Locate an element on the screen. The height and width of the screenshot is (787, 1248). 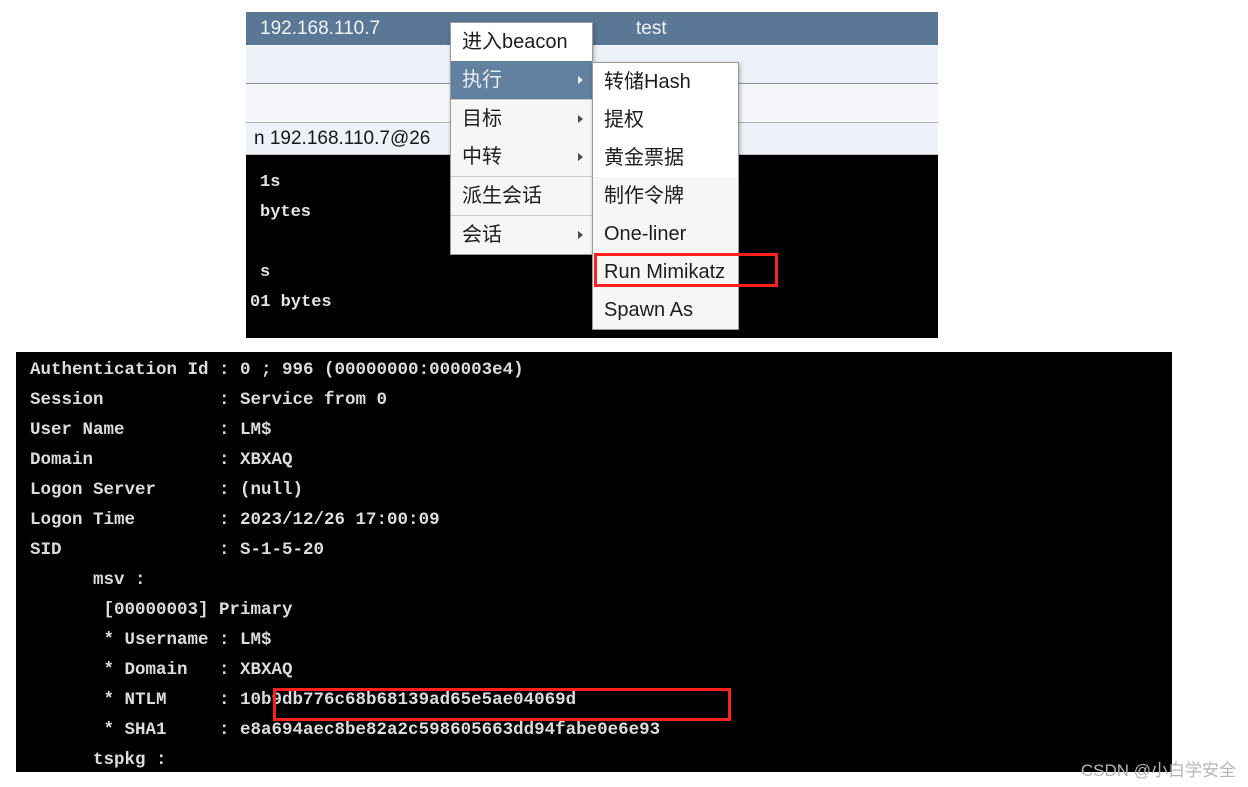
submenu-item-label: One-liner is located at coordinates (645, 234).